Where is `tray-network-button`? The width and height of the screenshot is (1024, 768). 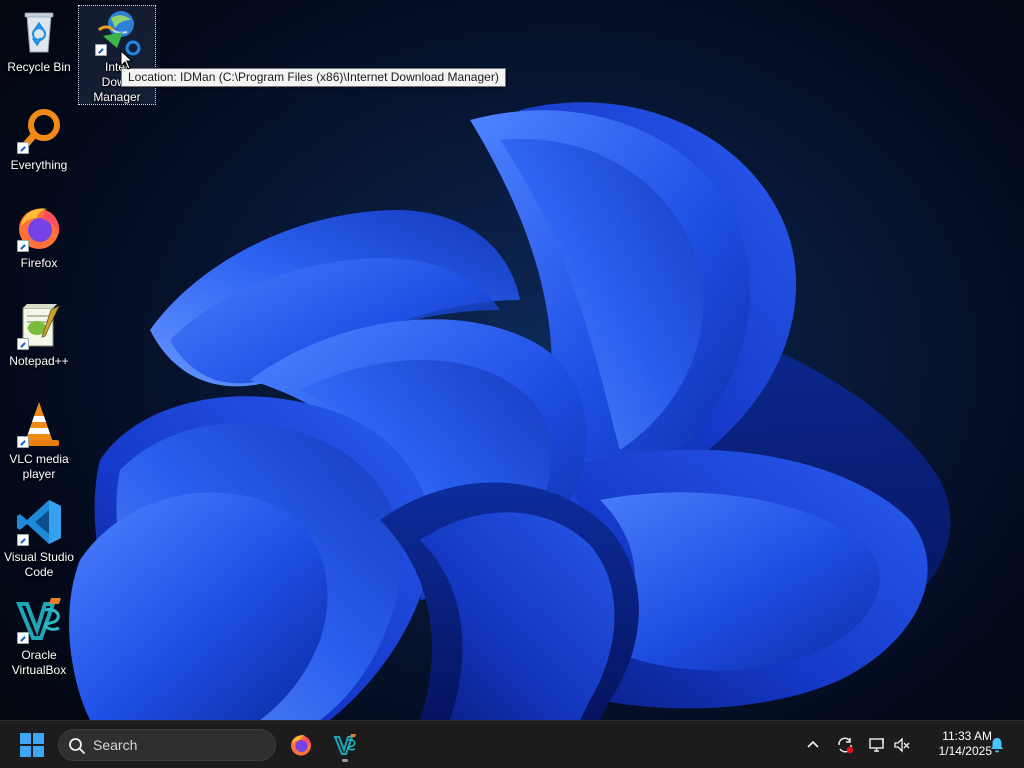
tray-network-button is located at coordinates (877, 745).